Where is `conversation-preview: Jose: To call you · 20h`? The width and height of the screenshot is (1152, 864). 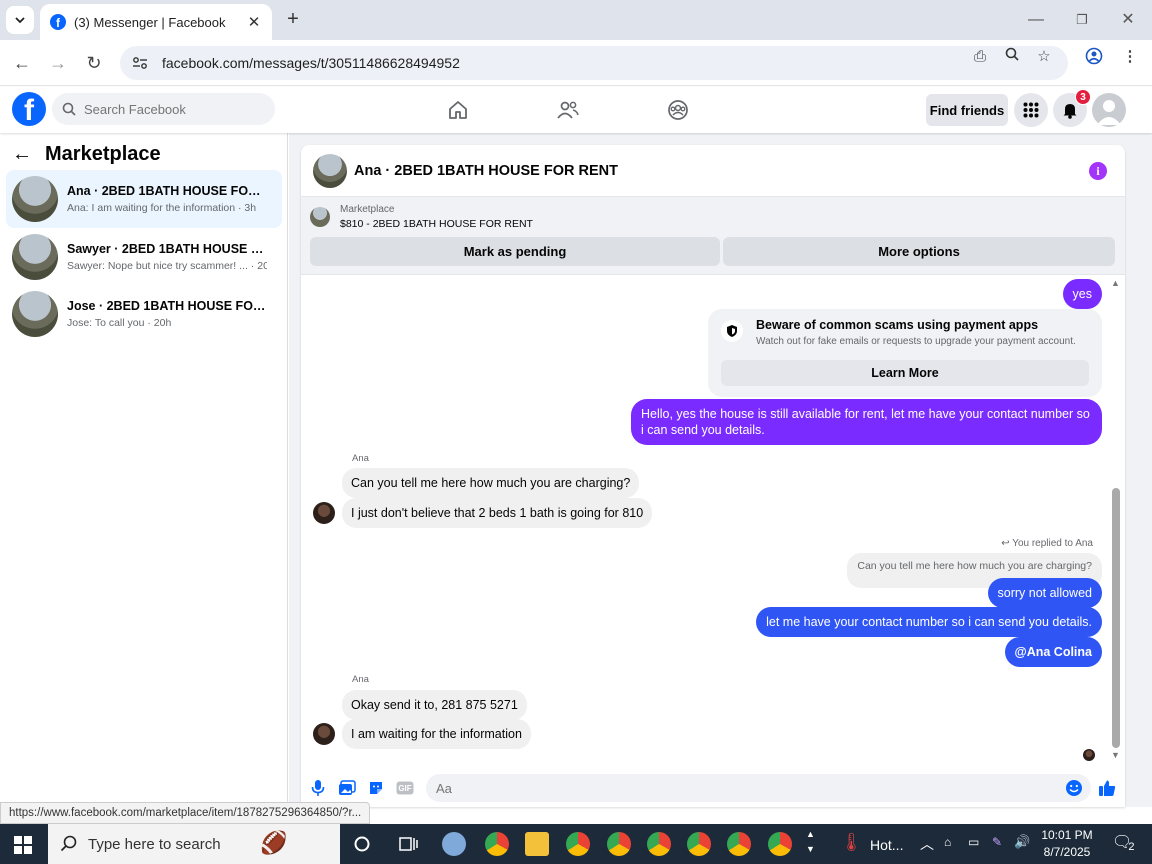
conversation-preview: Jose: To call you · 20h is located at coordinates (119, 323).